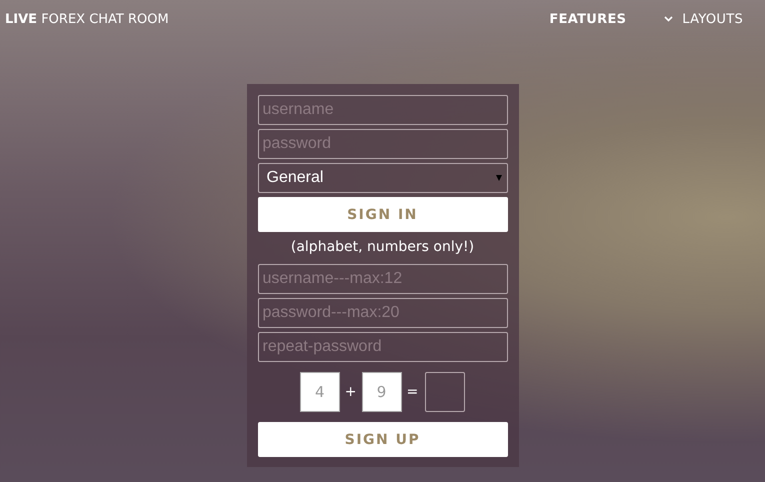 This screenshot has height=482, width=765. Describe the element at coordinates (383, 279) in the screenshot. I see `input-field: username---max:12` at that location.